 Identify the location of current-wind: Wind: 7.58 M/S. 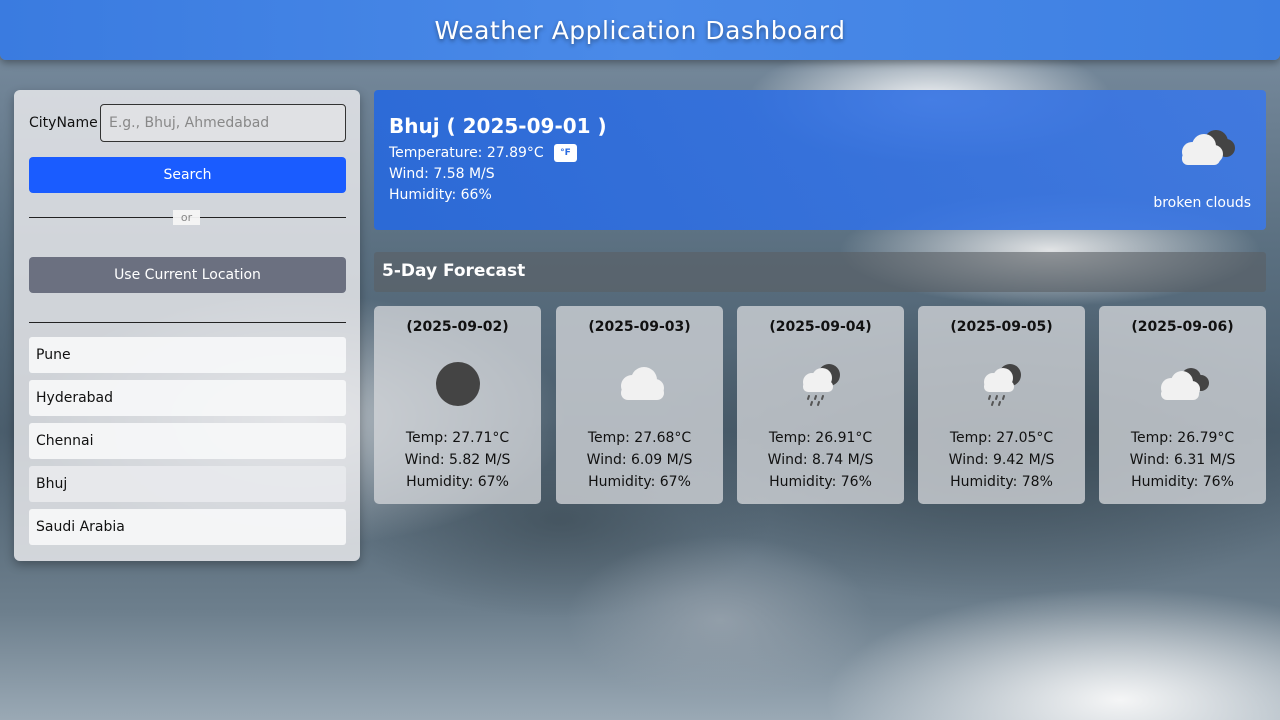
(442, 174).